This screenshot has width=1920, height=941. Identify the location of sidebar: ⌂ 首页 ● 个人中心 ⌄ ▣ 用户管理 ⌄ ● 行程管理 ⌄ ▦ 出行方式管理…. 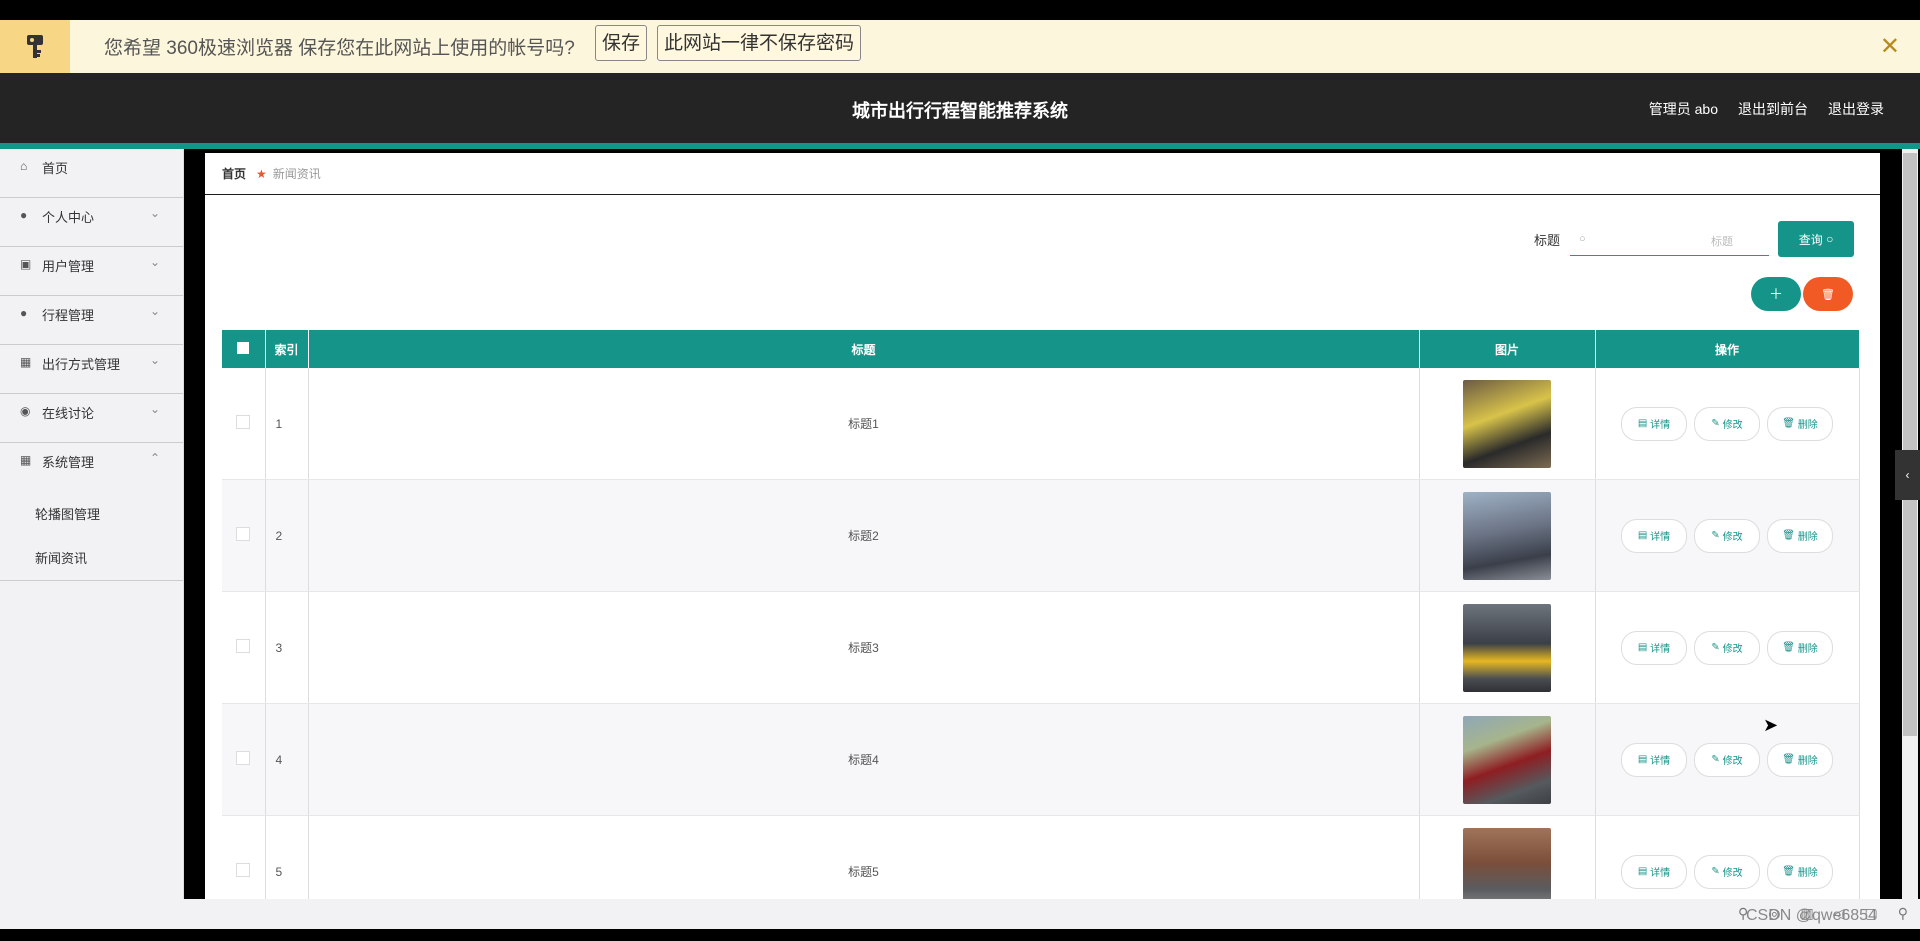
(92, 524).